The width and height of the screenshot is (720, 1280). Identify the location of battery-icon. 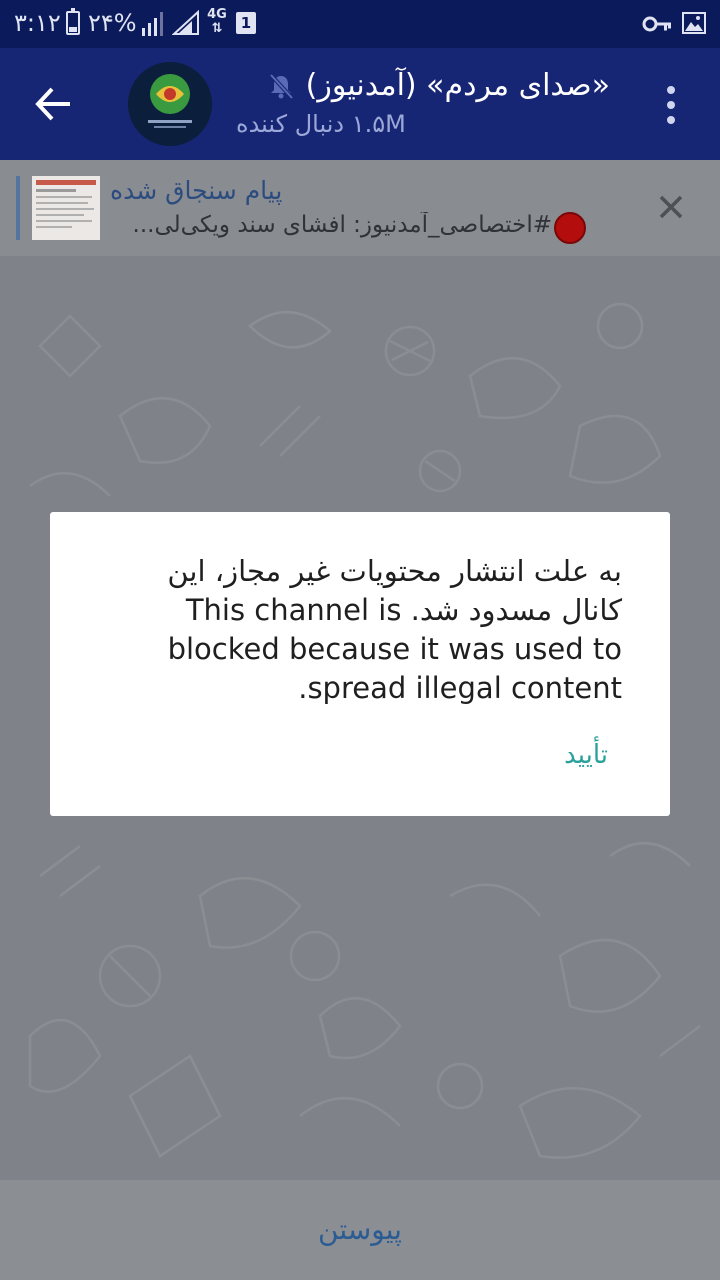
(73, 21).